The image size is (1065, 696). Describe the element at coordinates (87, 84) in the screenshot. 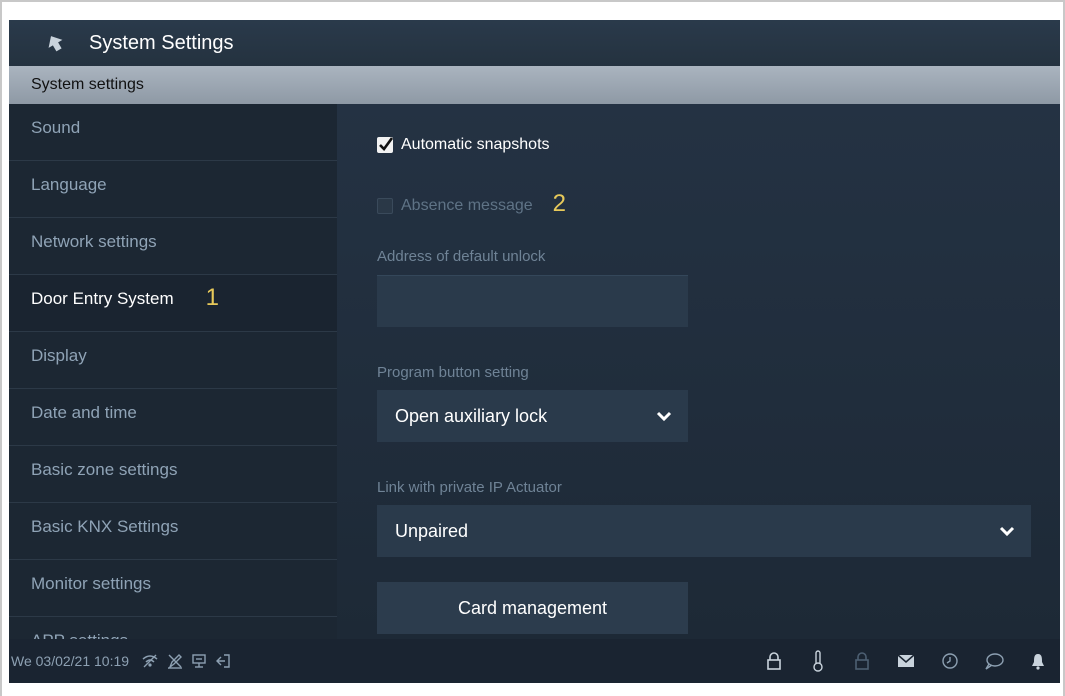

I see `section-title: System settings` at that location.